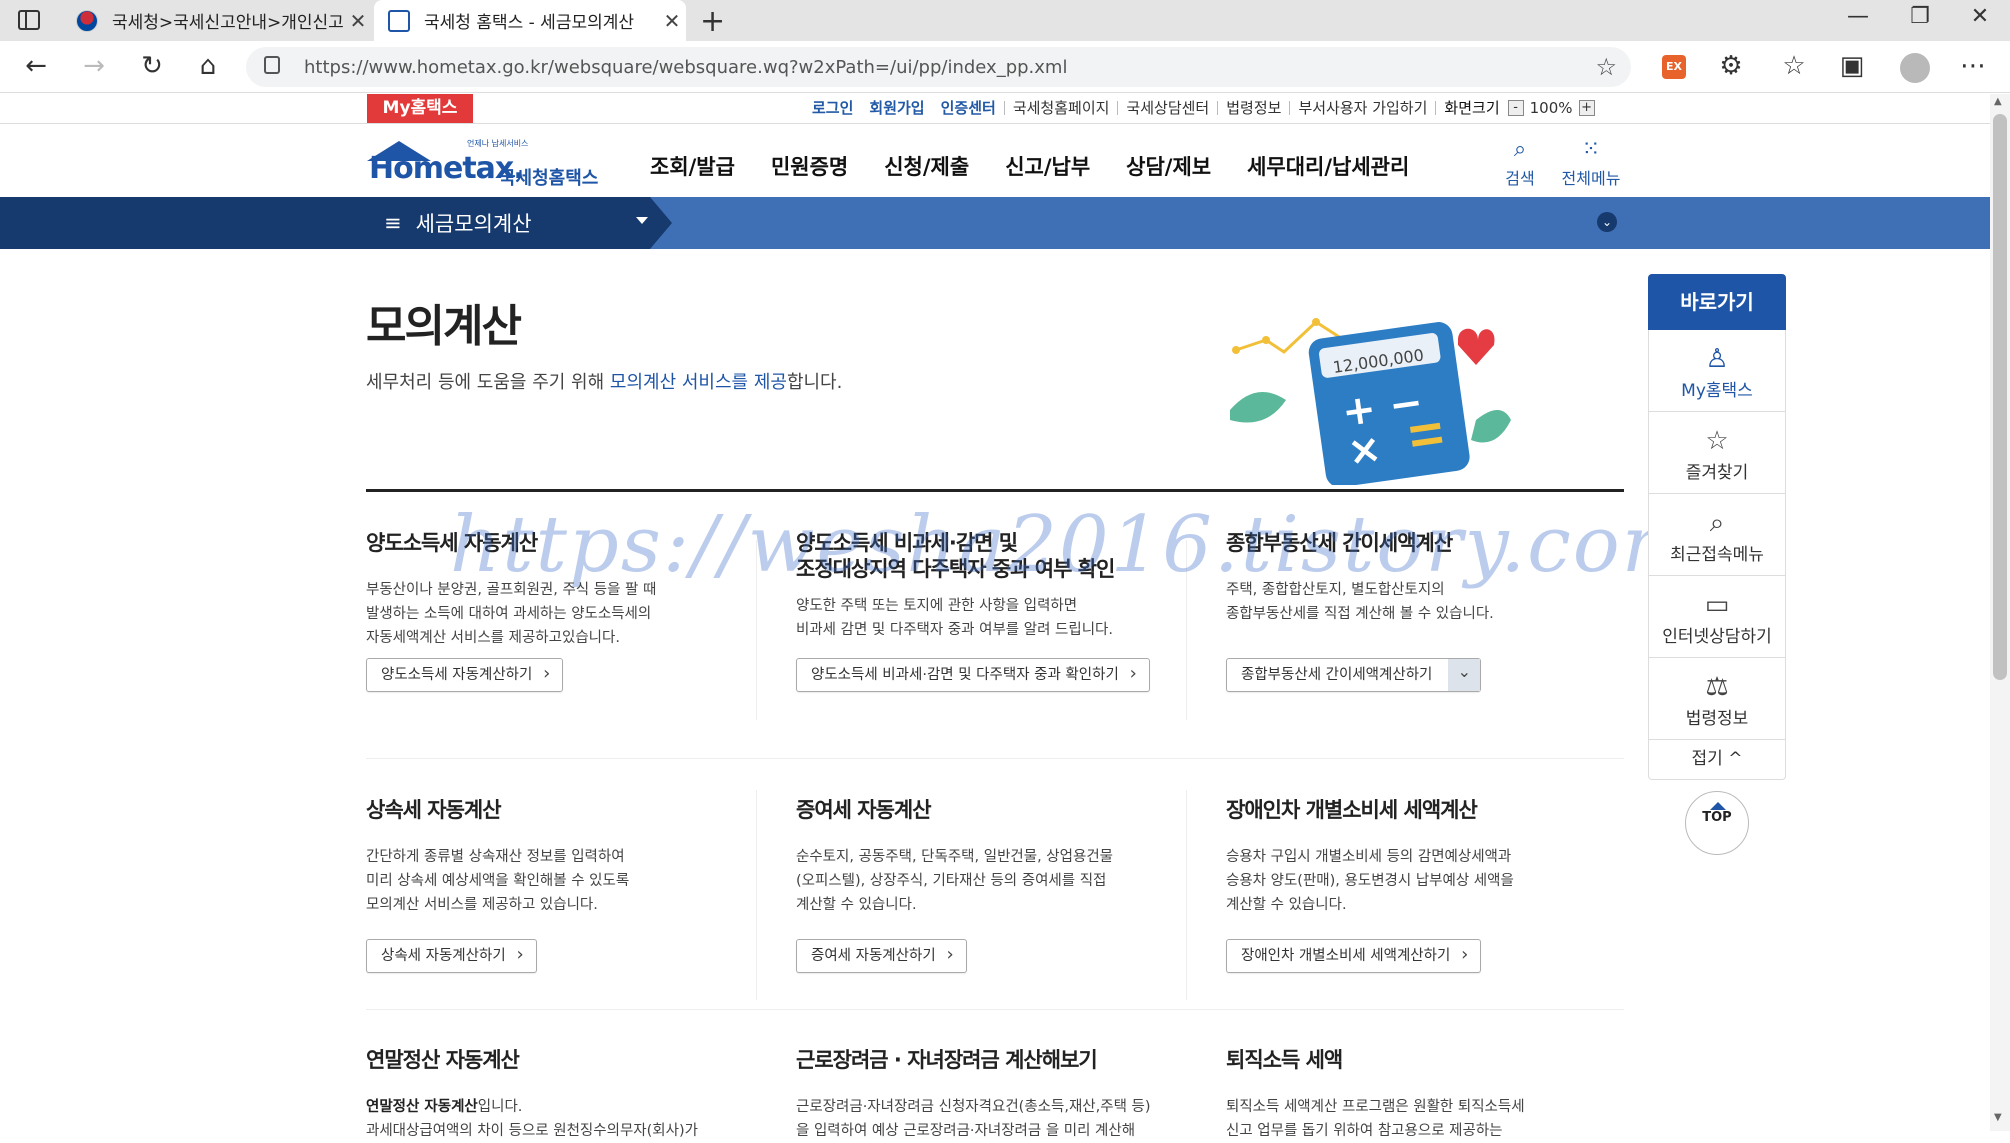 Image resolution: width=2010 pixels, height=1143 pixels. What do you see at coordinates (1717, 699) in the screenshot?
I see `quick-law-info: ⚖ 법령정보` at bounding box center [1717, 699].